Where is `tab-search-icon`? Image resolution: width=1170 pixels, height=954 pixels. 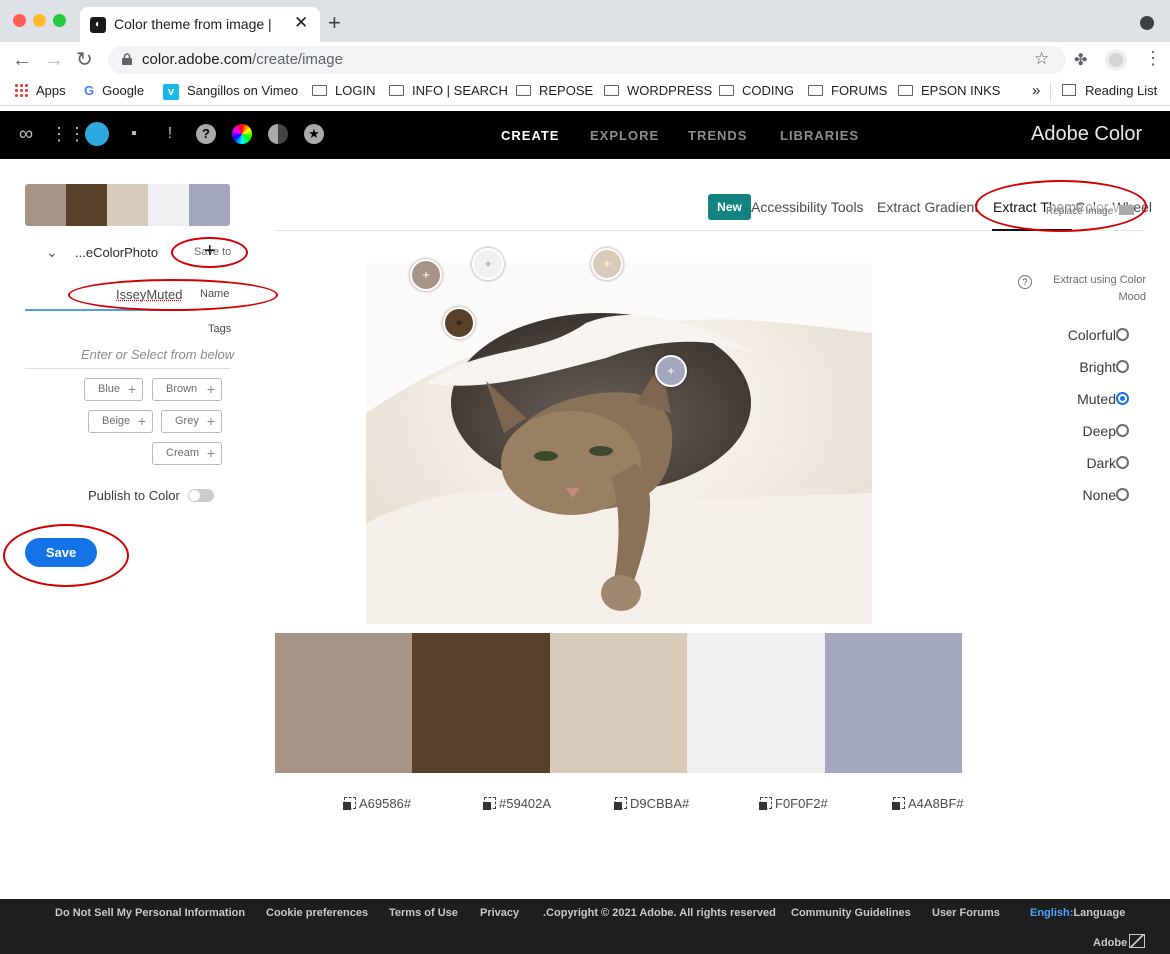
tab-search-icon is located at coordinates (1147, 23).